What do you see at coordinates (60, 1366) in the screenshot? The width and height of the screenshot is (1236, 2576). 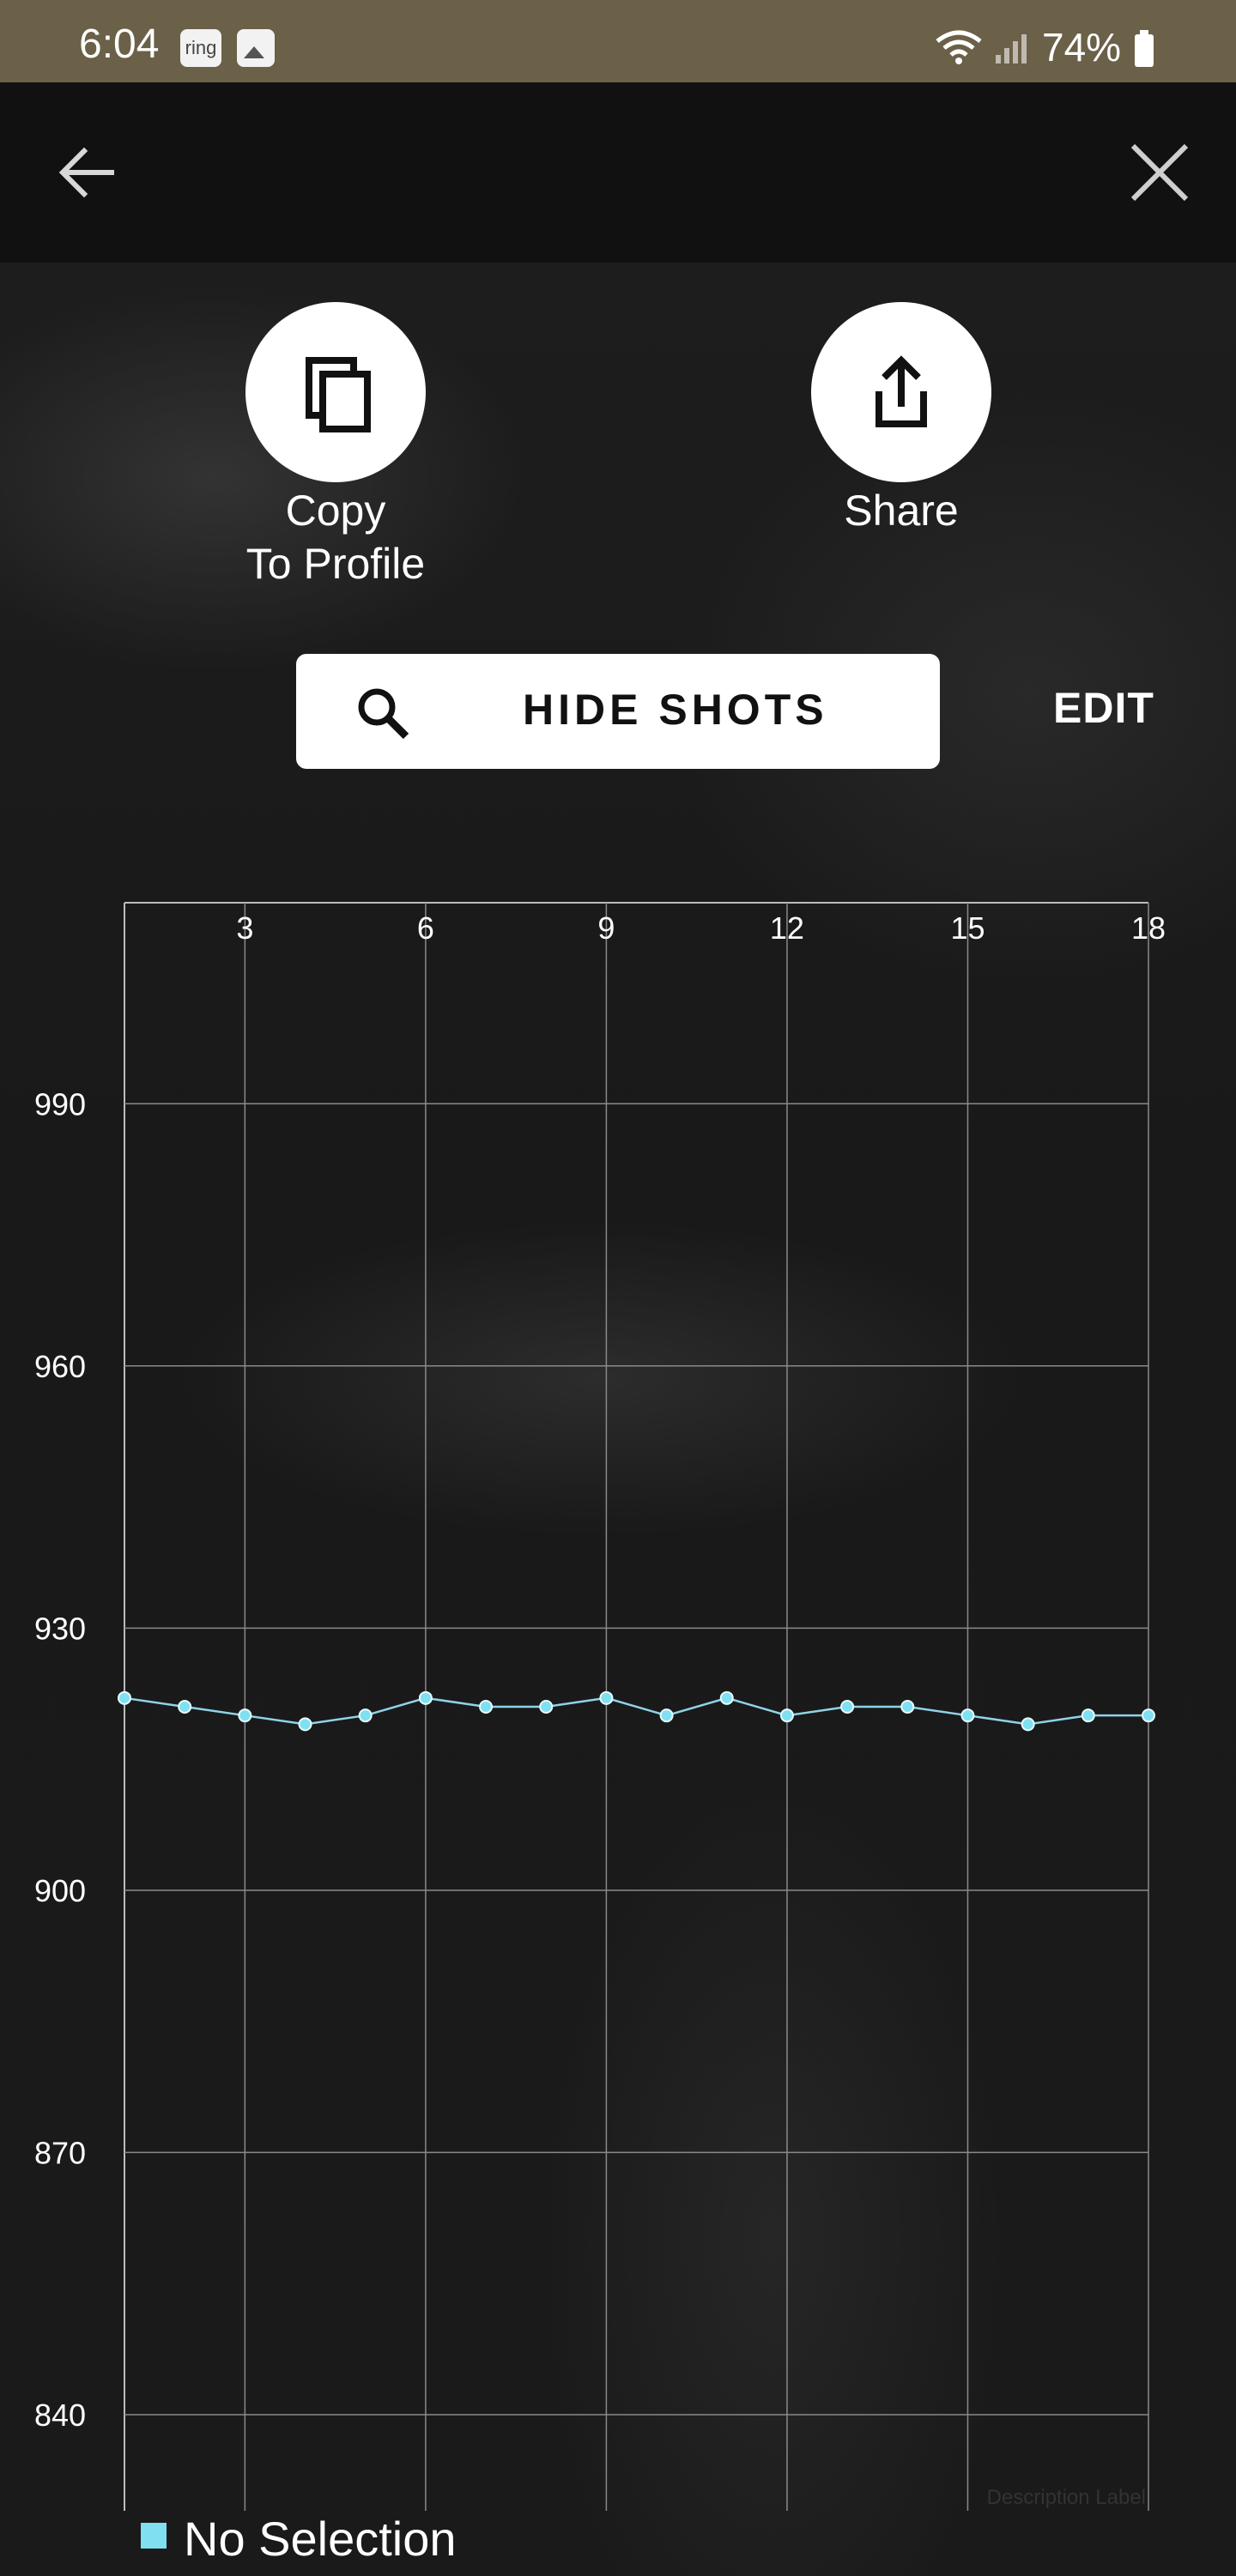 I see `y-tick-label: 960` at bounding box center [60, 1366].